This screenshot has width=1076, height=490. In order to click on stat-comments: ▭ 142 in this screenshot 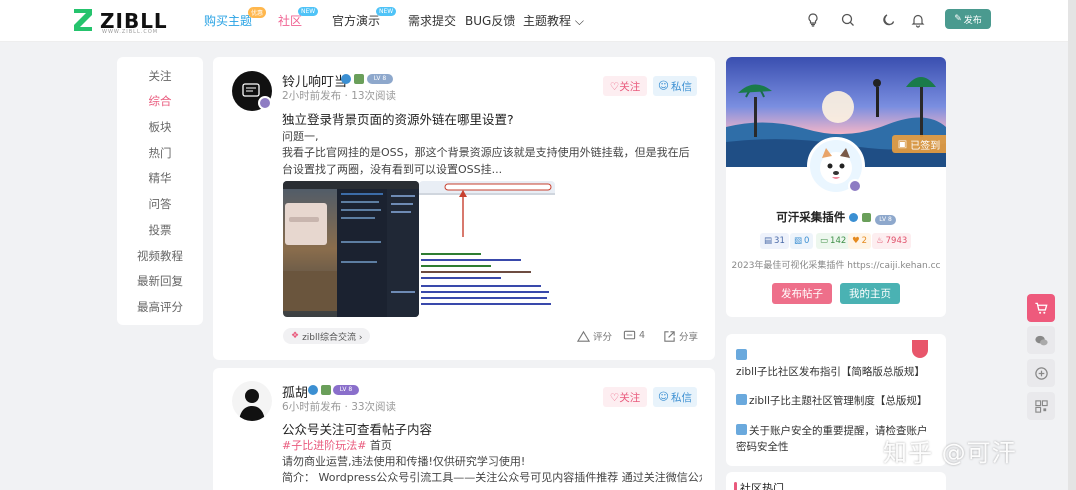, I will do `click(833, 241)`.